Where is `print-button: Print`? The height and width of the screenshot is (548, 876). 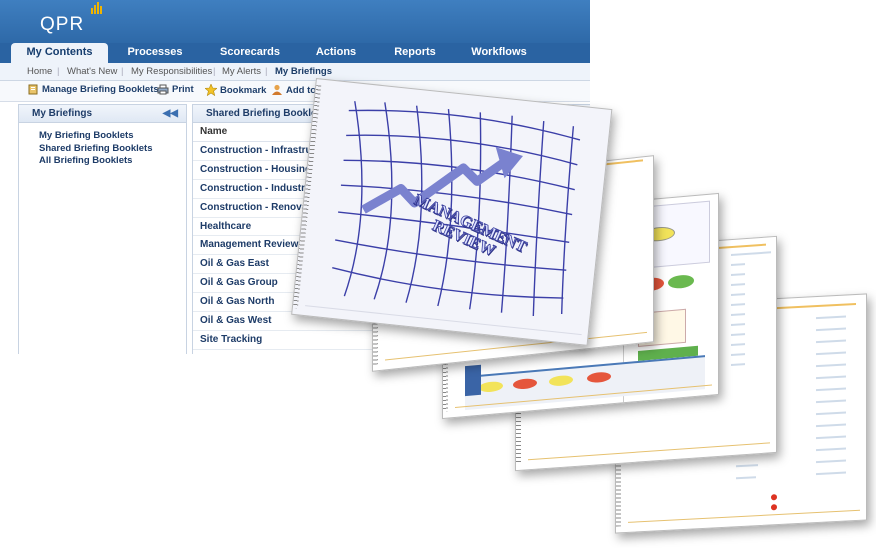 print-button: Print is located at coordinates (175, 91).